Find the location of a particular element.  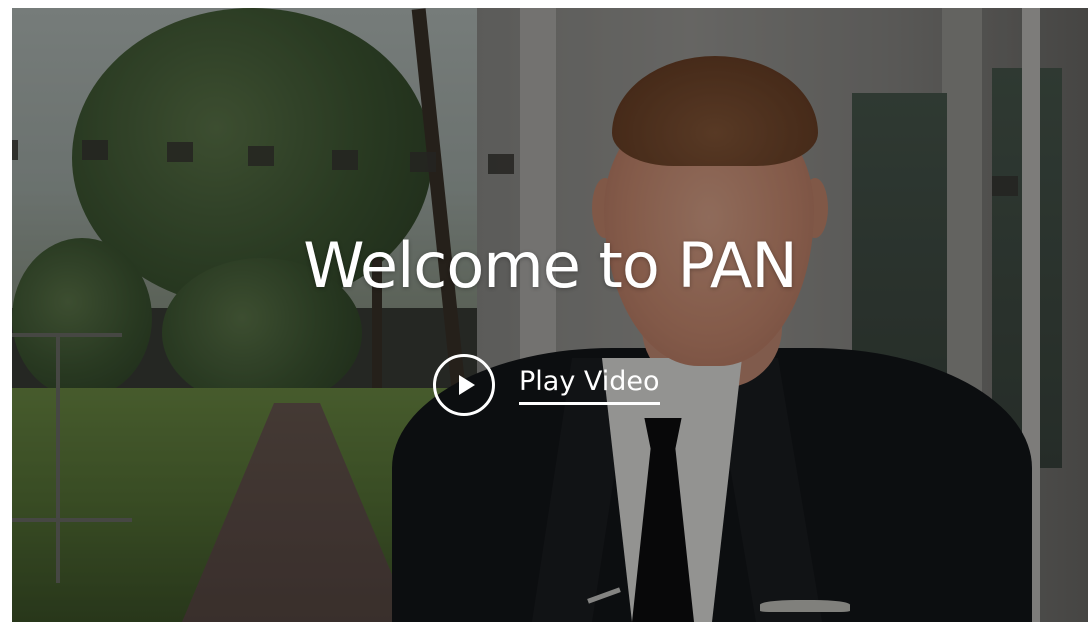

play-video-label: Play Video is located at coordinates (589, 385).